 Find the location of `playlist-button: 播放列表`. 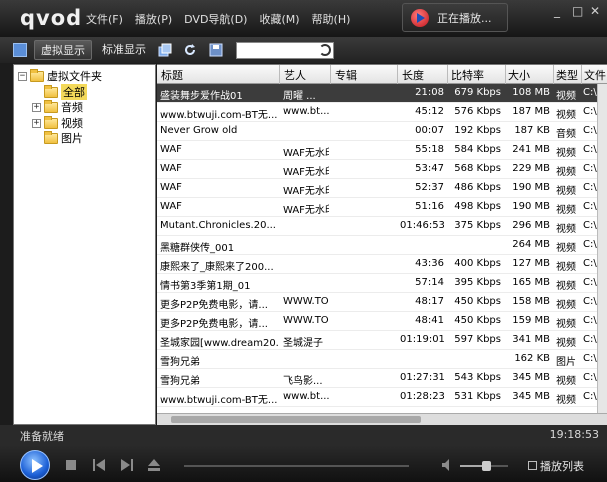

playlist-button: 播放列表 is located at coordinates (556, 466).